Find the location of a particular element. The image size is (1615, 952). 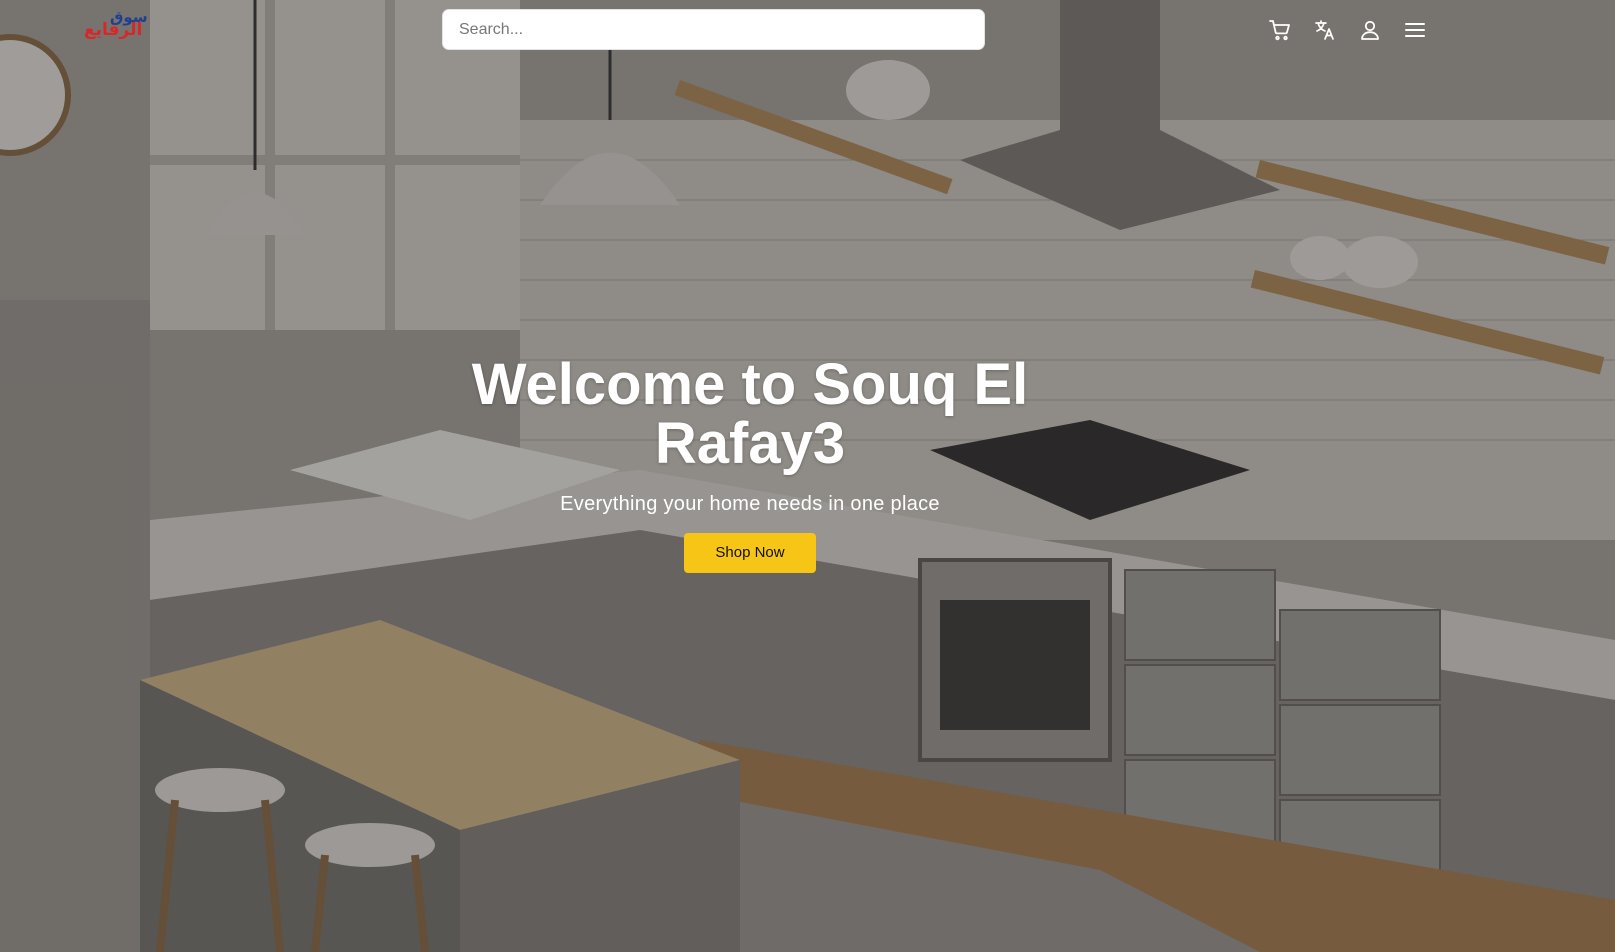

shop-now-button: Shop Now is located at coordinates (750, 553).